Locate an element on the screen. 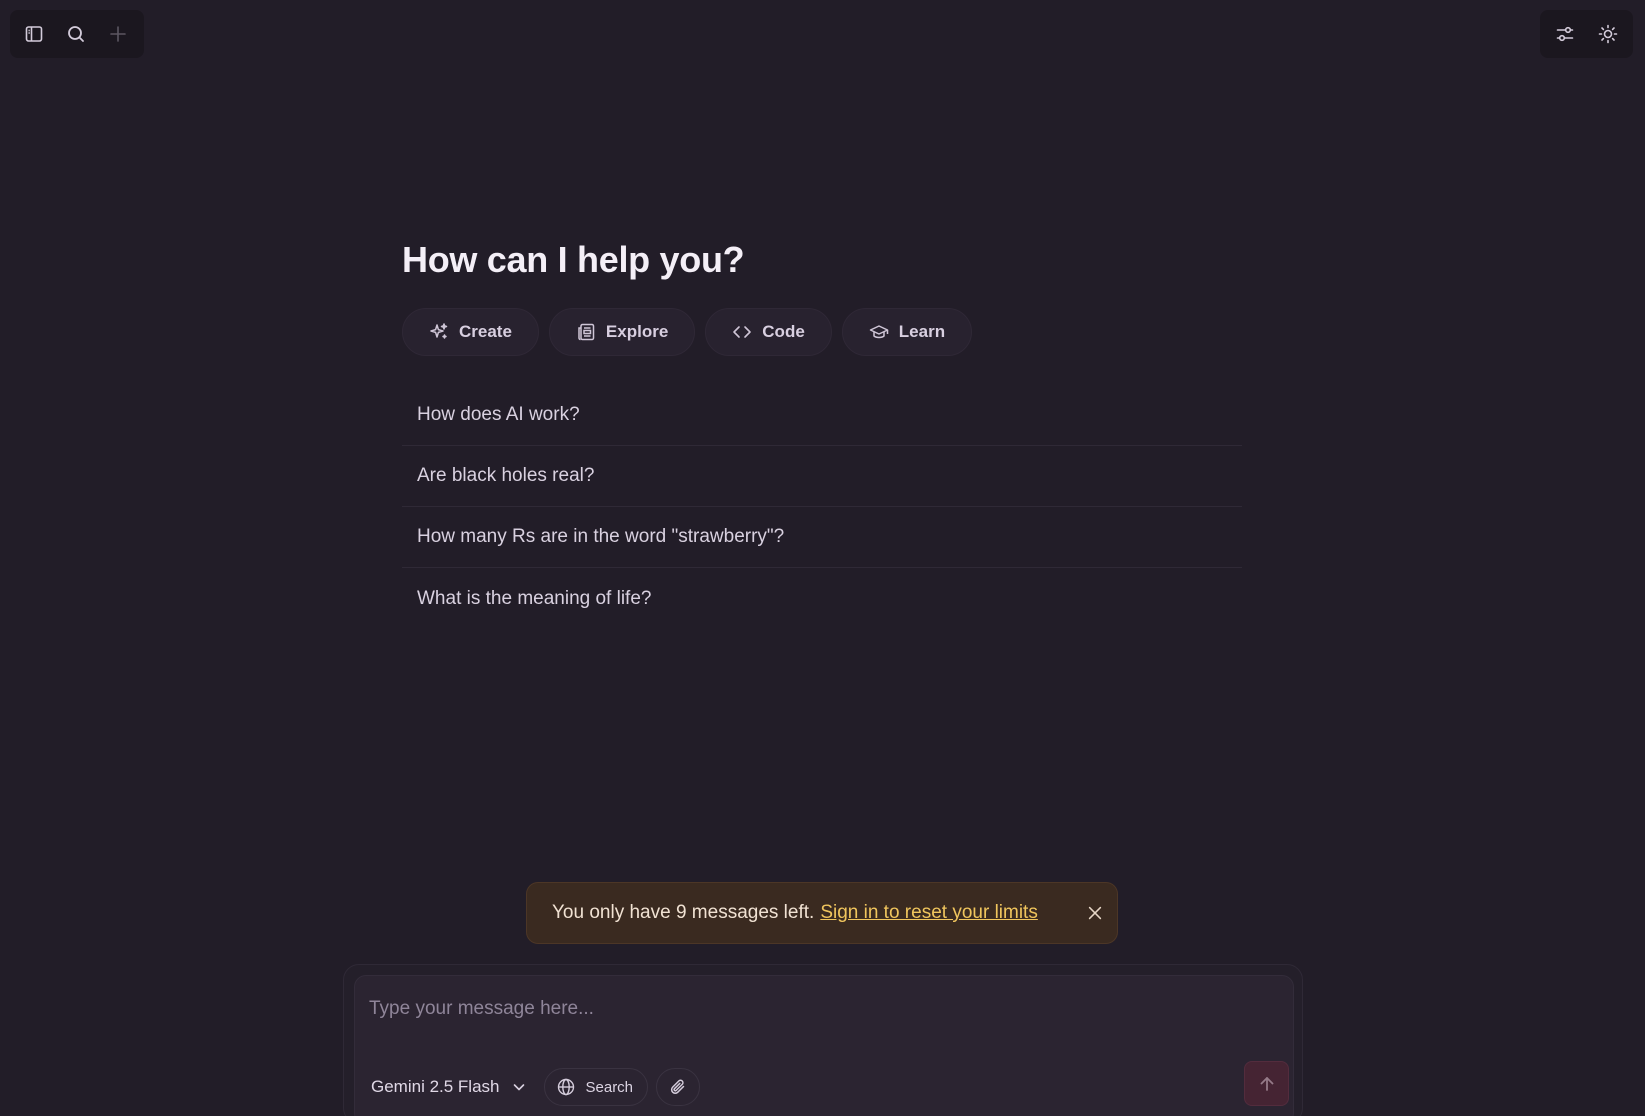 This screenshot has width=1645, height=1116. suggestion-item: What is the meaning of life? is located at coordinates (822, 598).